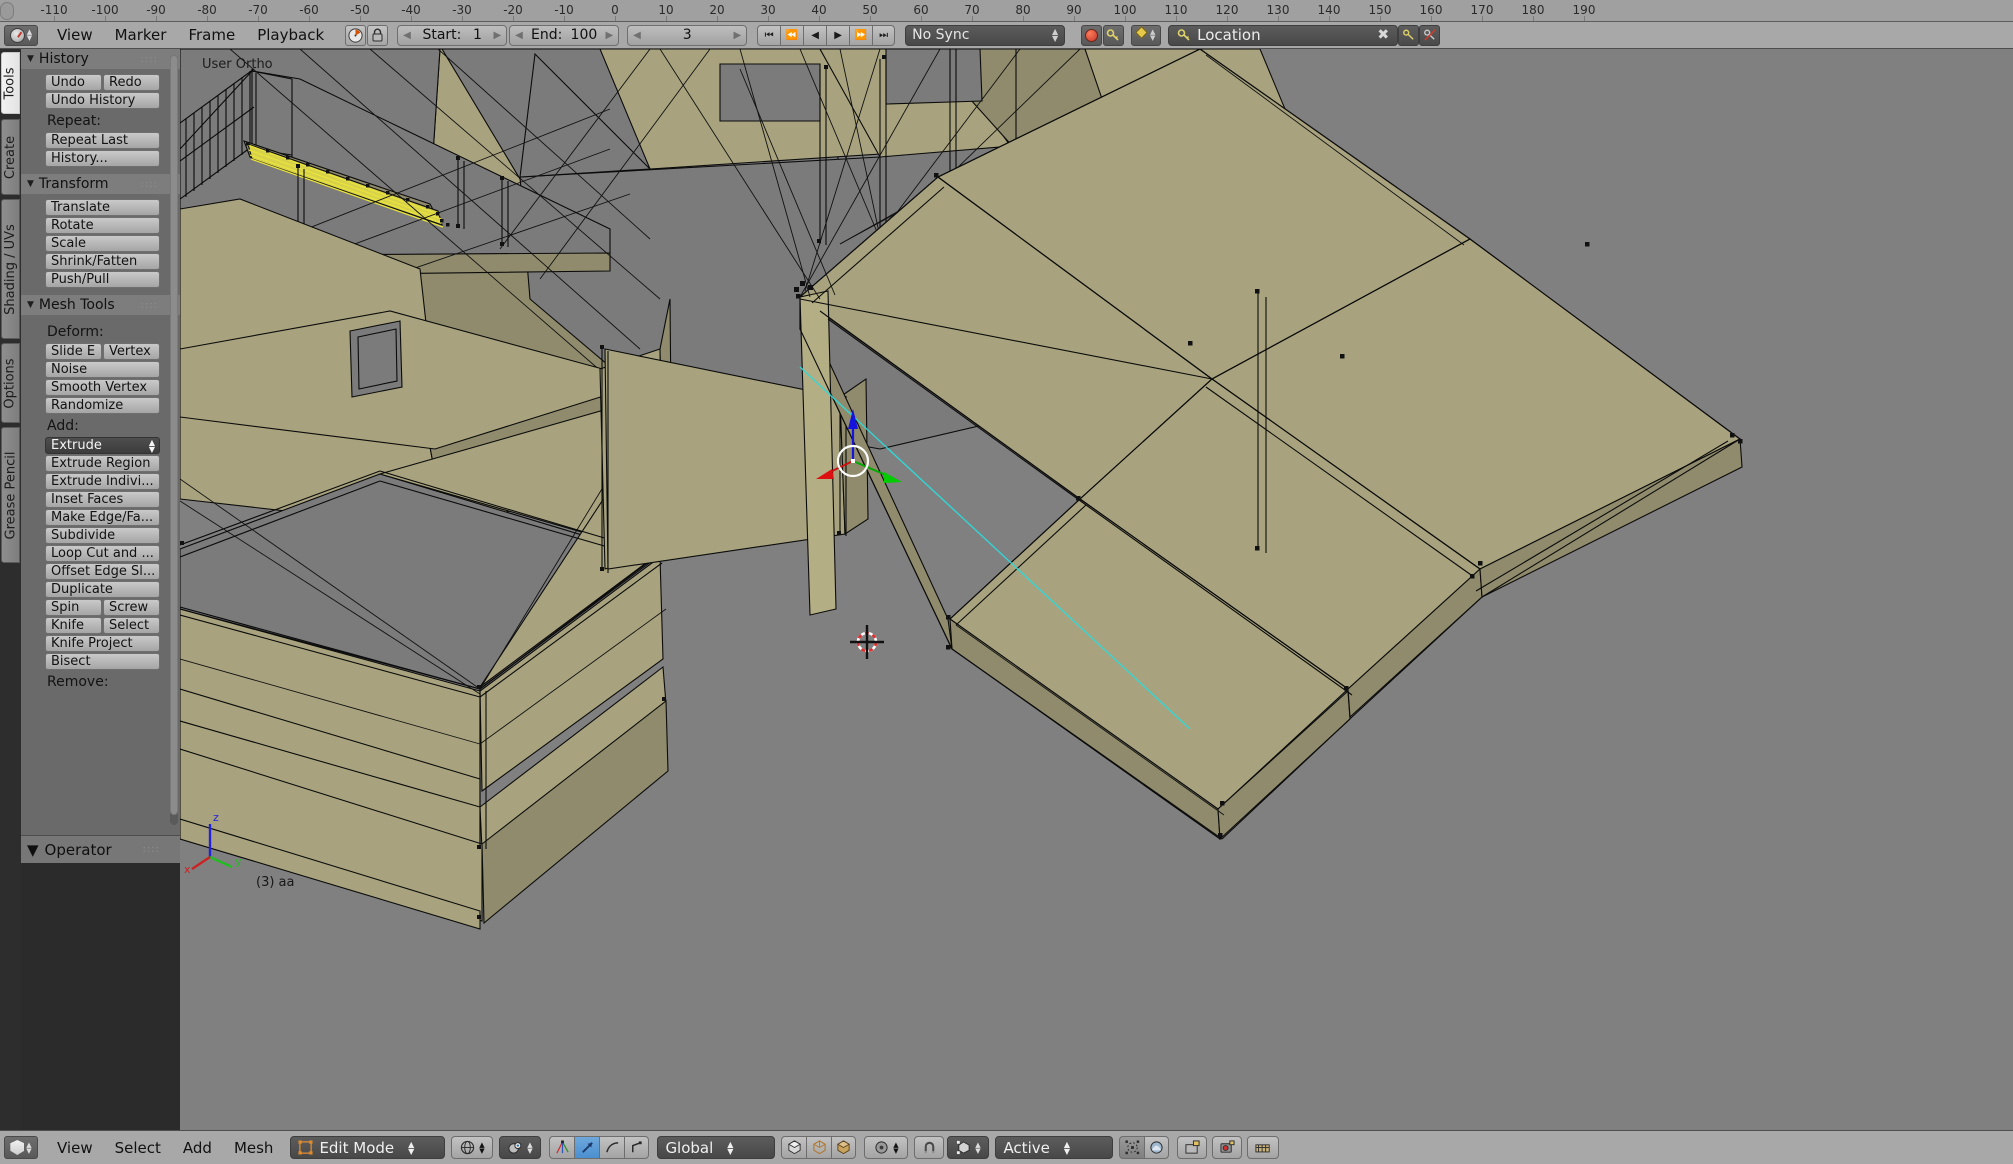 This screenshot has width=2013, height=1164. I want to click on pivot-median-icon, so click(881, 1147).